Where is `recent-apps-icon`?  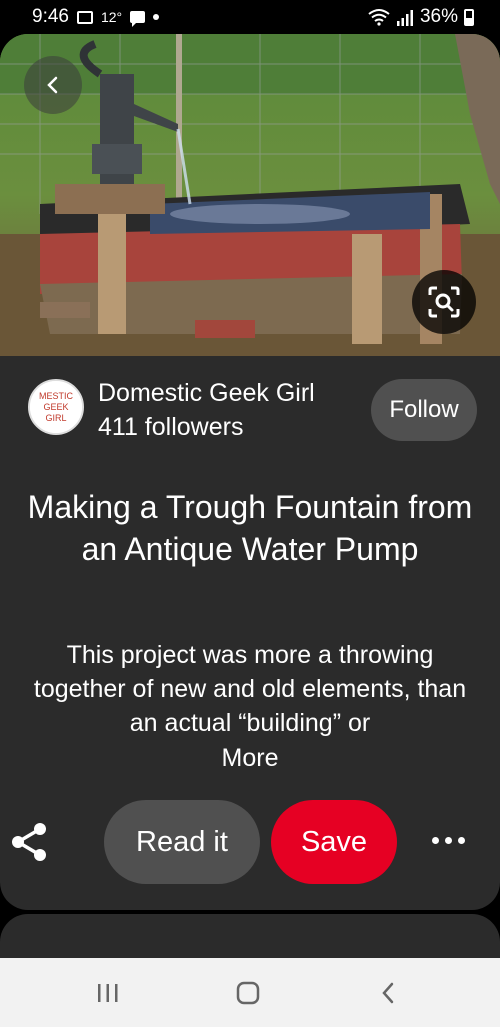
recent-apps-icon is located at coordinates (108, 992).